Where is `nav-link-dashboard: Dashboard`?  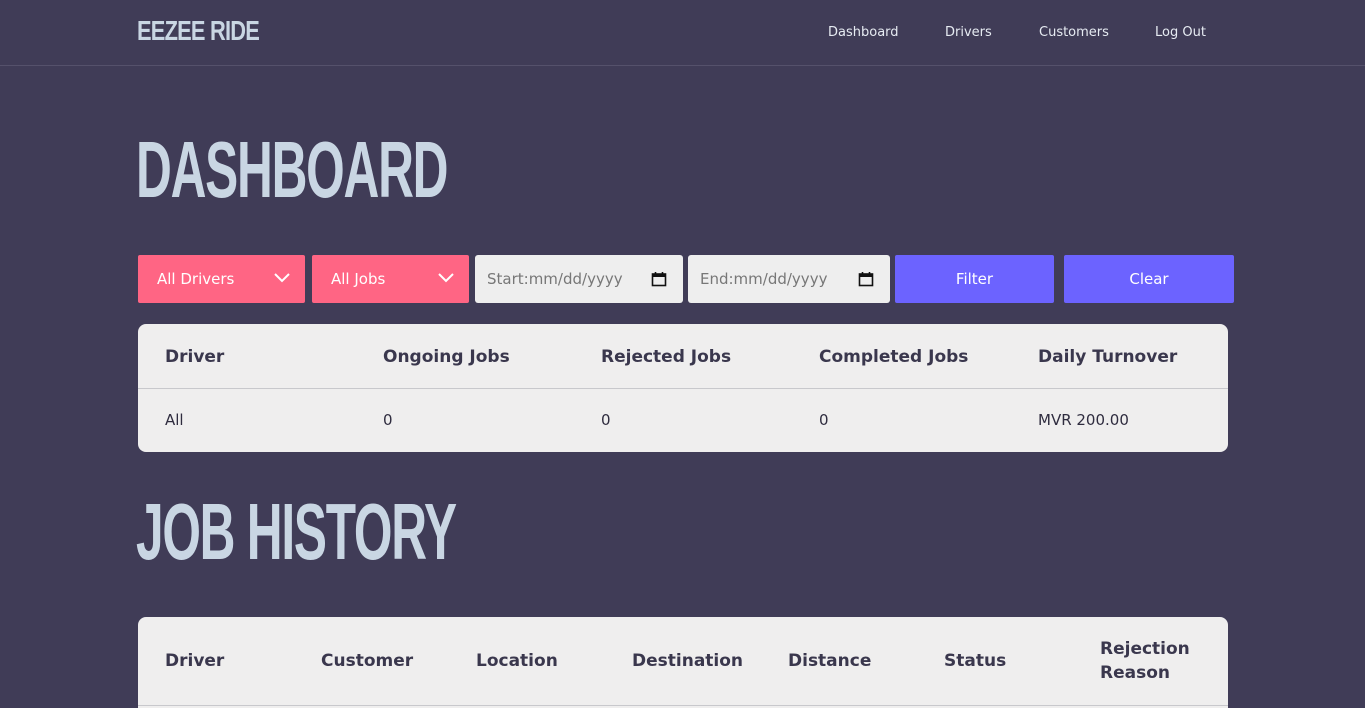
nav-link-dashboard: Dashboard is located at coordinates (863, 33).